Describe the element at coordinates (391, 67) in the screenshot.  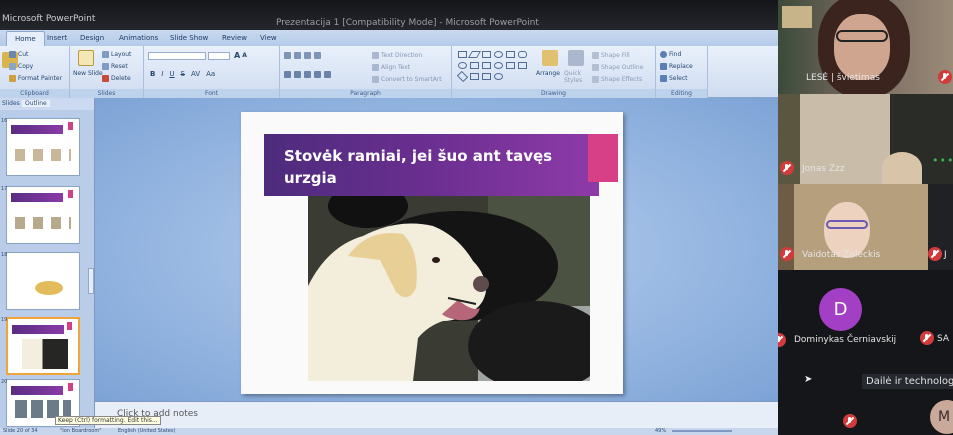
I see `align-text-button: Align Text` at that location.